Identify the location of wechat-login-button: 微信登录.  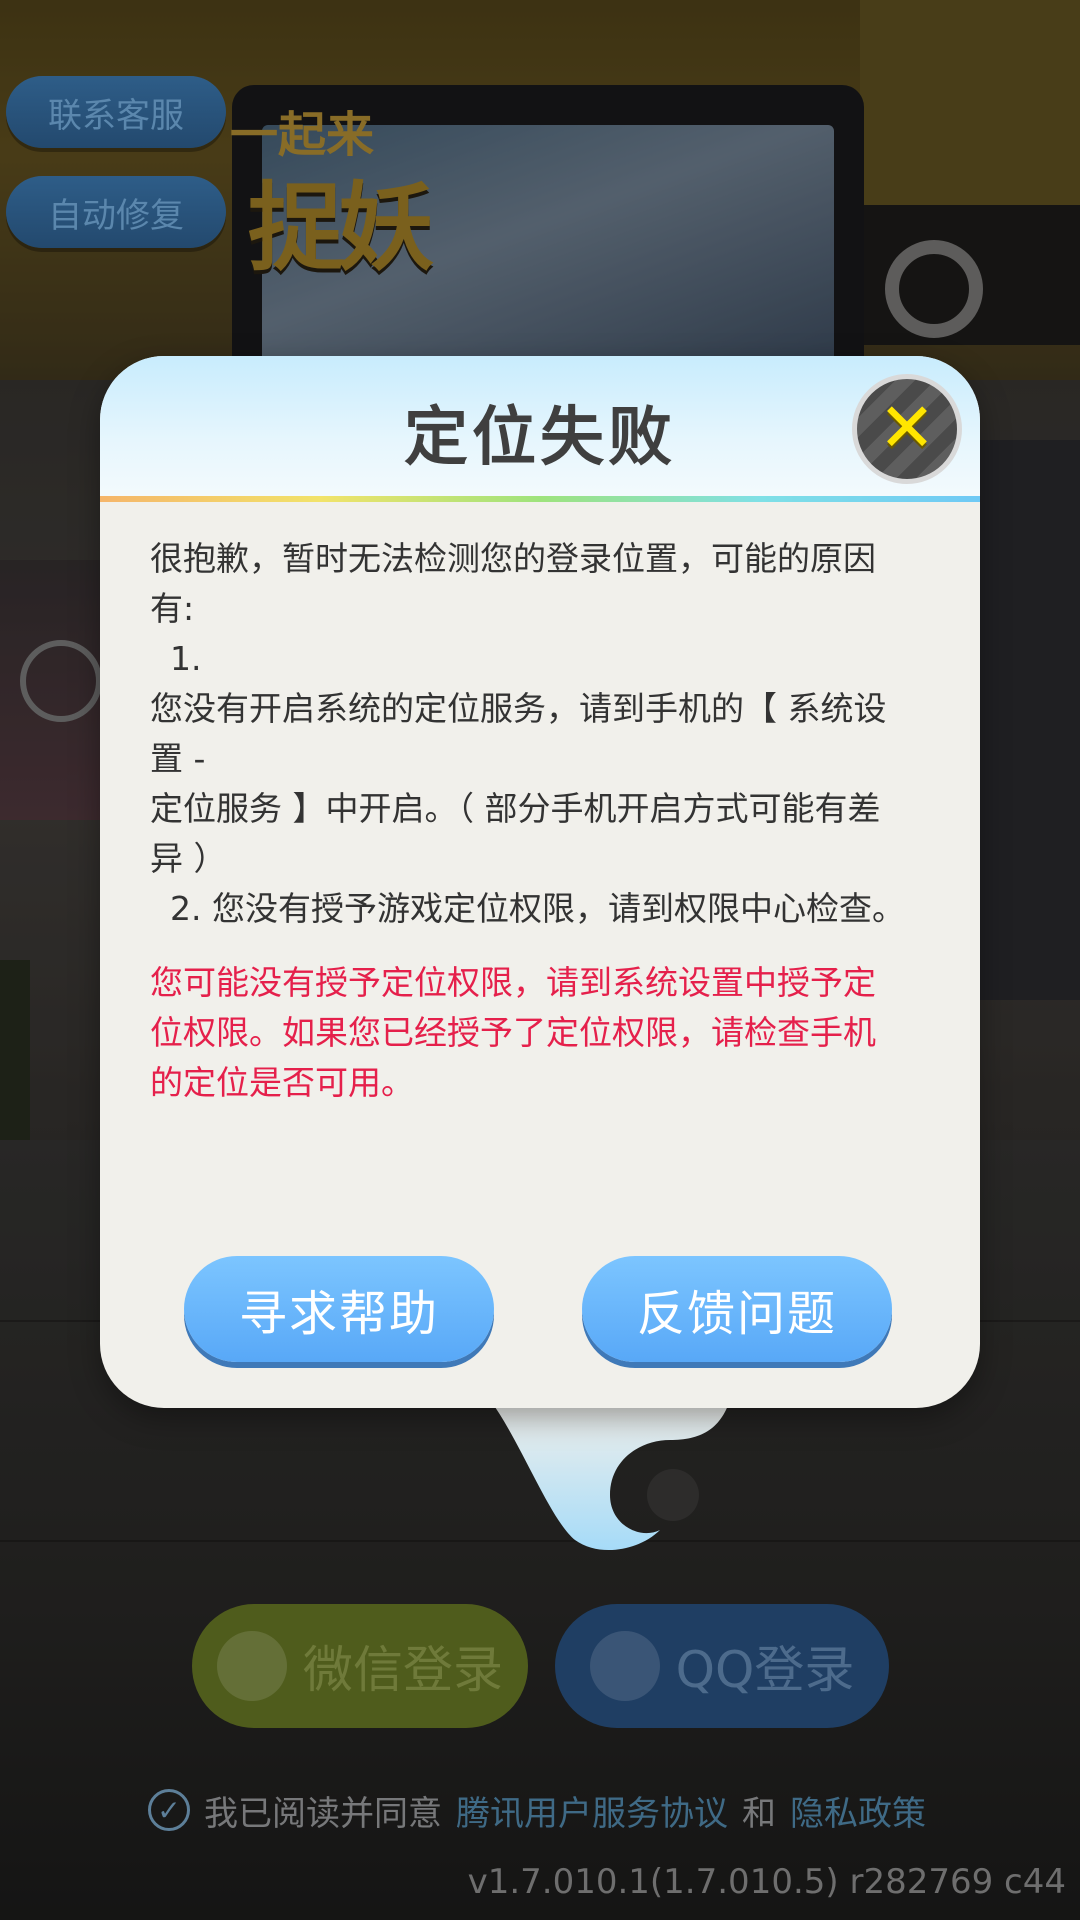
(360, 1666).